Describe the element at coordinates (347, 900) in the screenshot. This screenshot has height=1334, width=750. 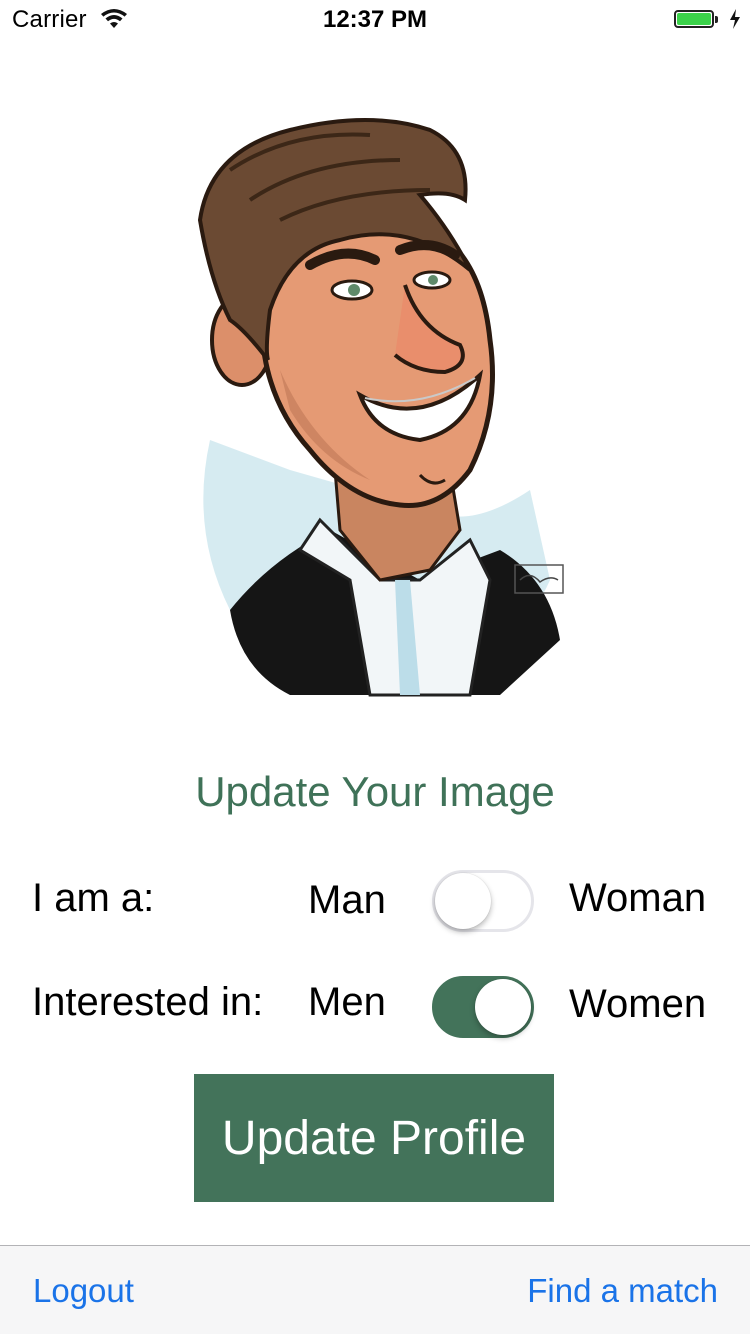
I see `gender-option-man: Man` at that location.